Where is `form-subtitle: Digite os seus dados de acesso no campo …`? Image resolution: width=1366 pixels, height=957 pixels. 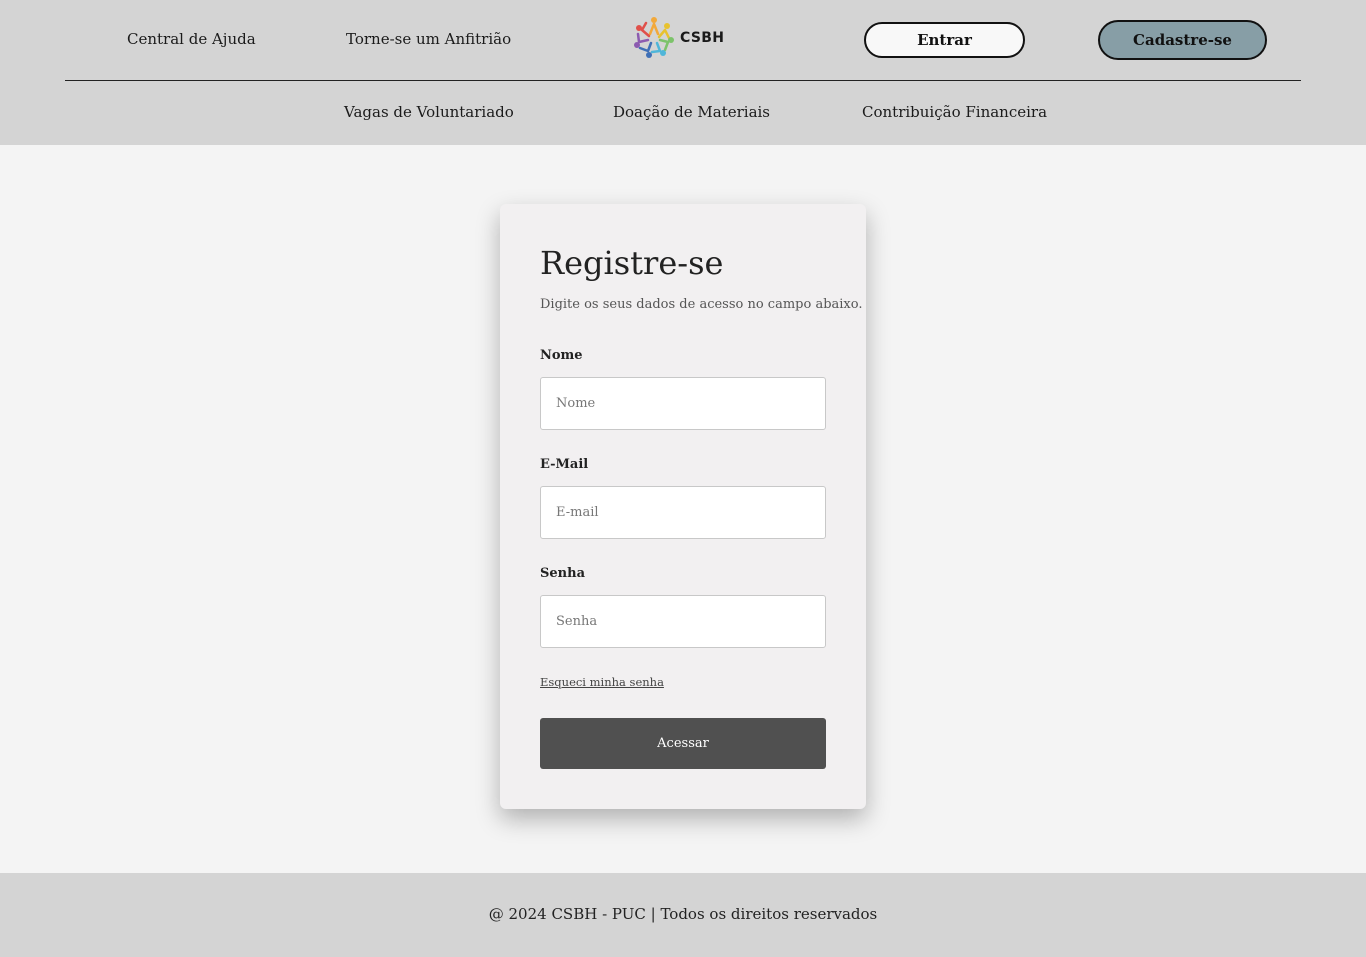
form-subtitle: Digite os seus dados de acesso no campo … is located at coordinates (701, 304).